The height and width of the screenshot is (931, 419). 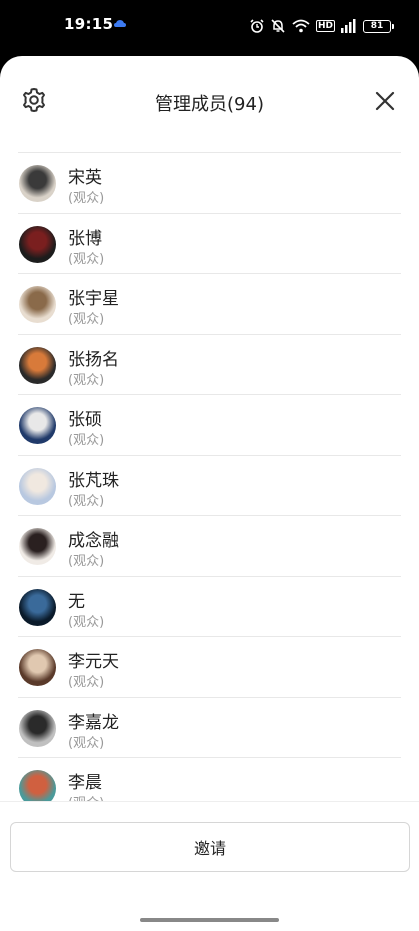 What do you see at coordinates (385, 101) in the screenshot?
I see `close-icon` at bounding box center [385, 101].